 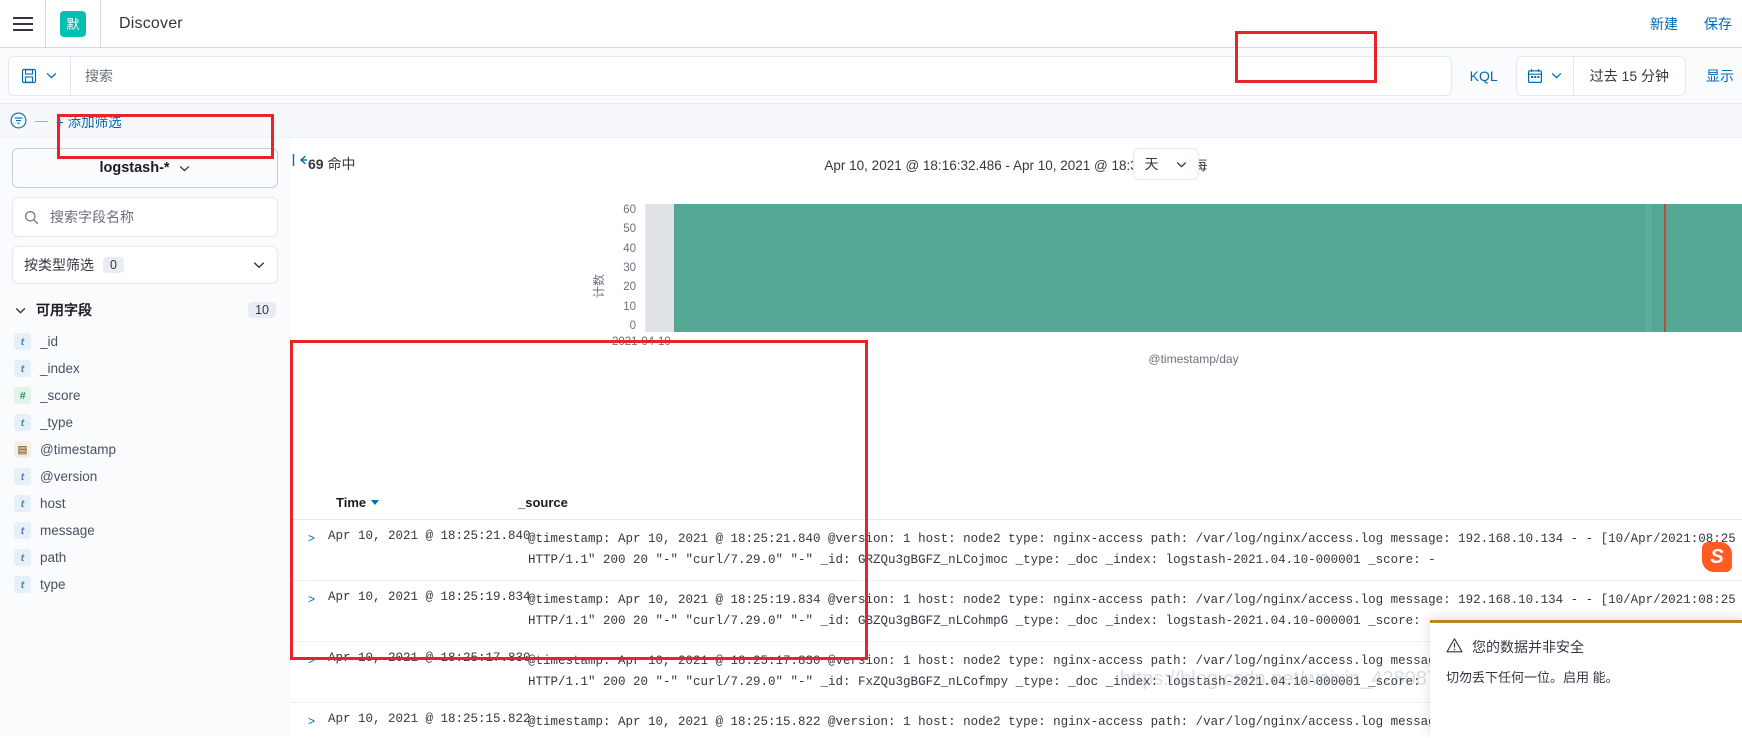 I want to click on field-name: @version, so click(x=69, y=476).